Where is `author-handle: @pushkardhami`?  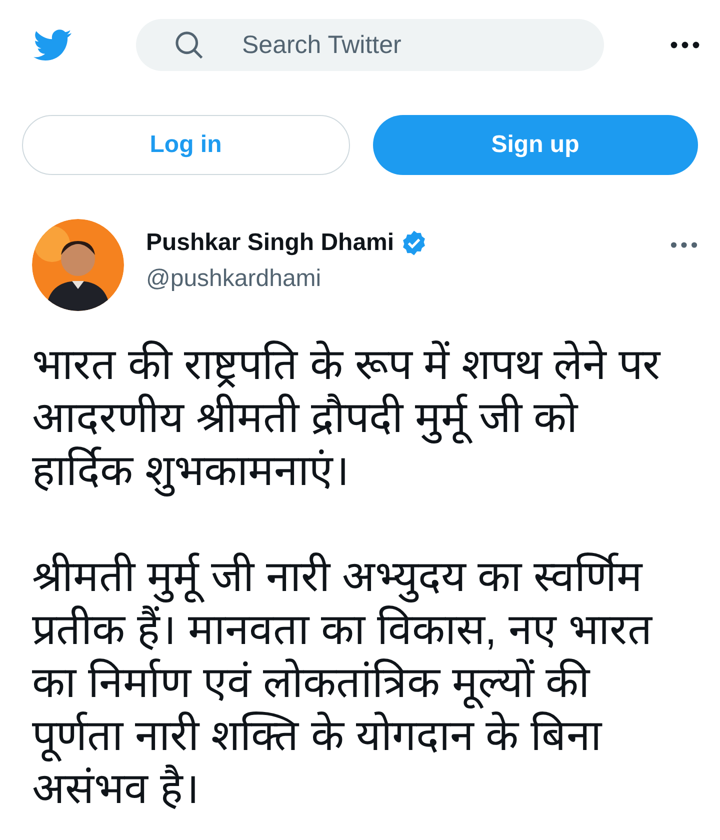
author-handle: @pushkardhami is located at coordinates (408, 279).